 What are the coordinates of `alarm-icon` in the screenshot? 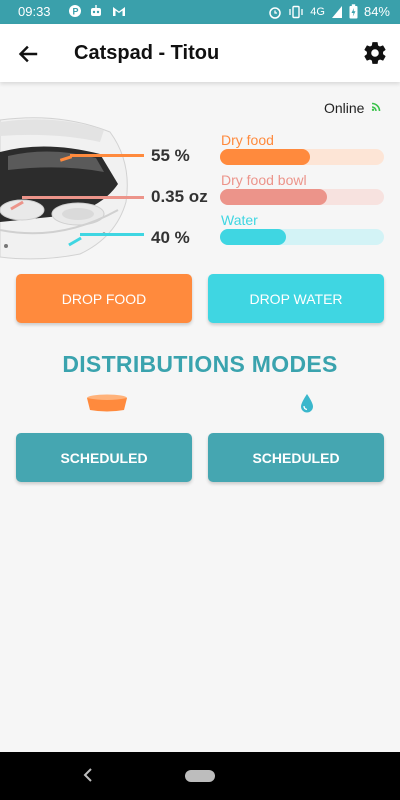 It's located at (275, 12).